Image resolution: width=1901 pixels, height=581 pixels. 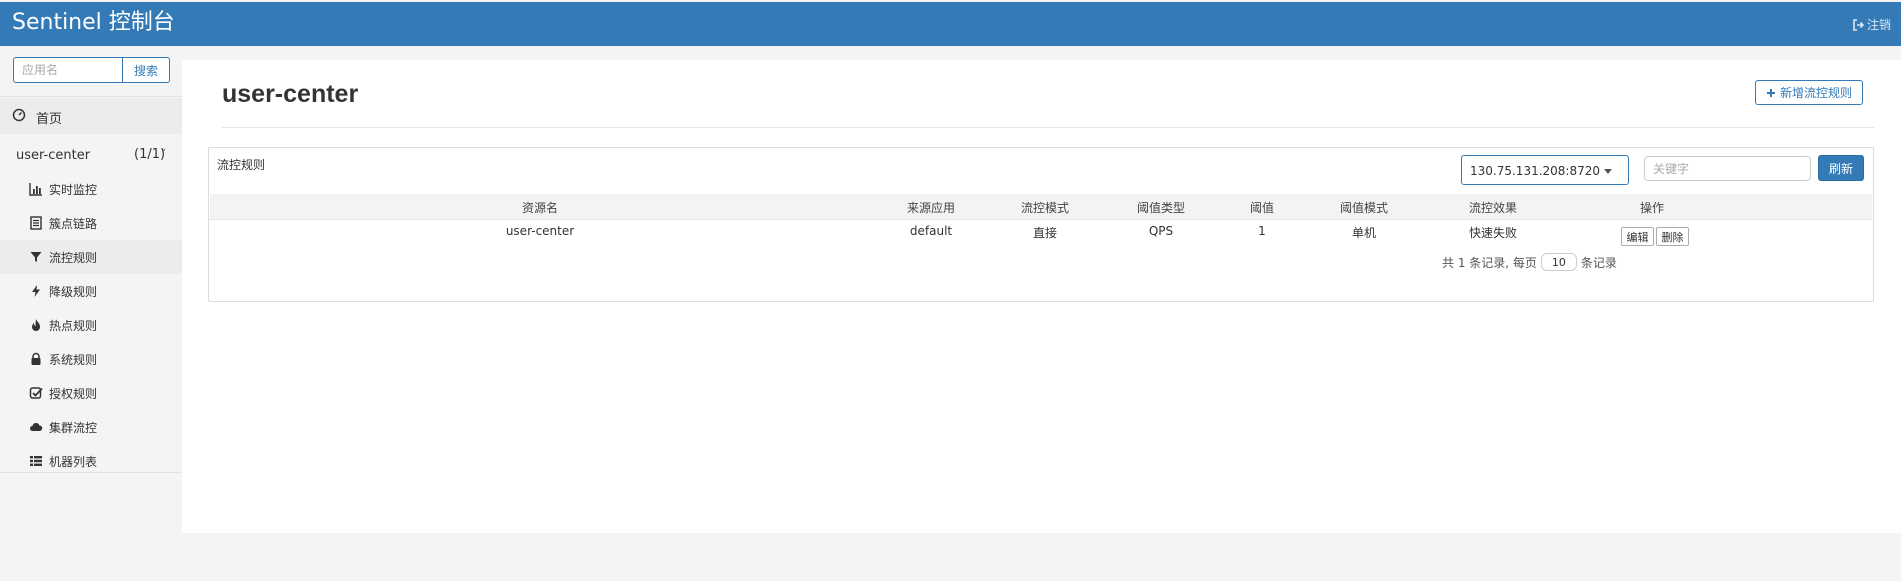 I want to click on chevron-down-icon: ˅, so click(x=164, y=153).